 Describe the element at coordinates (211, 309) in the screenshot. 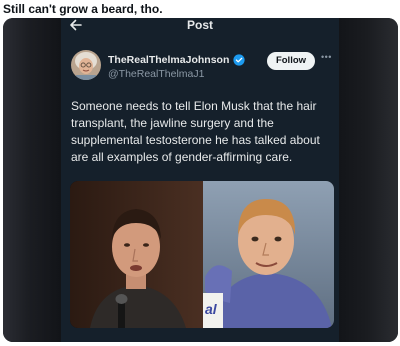

I see `sign-text: al` at that location.